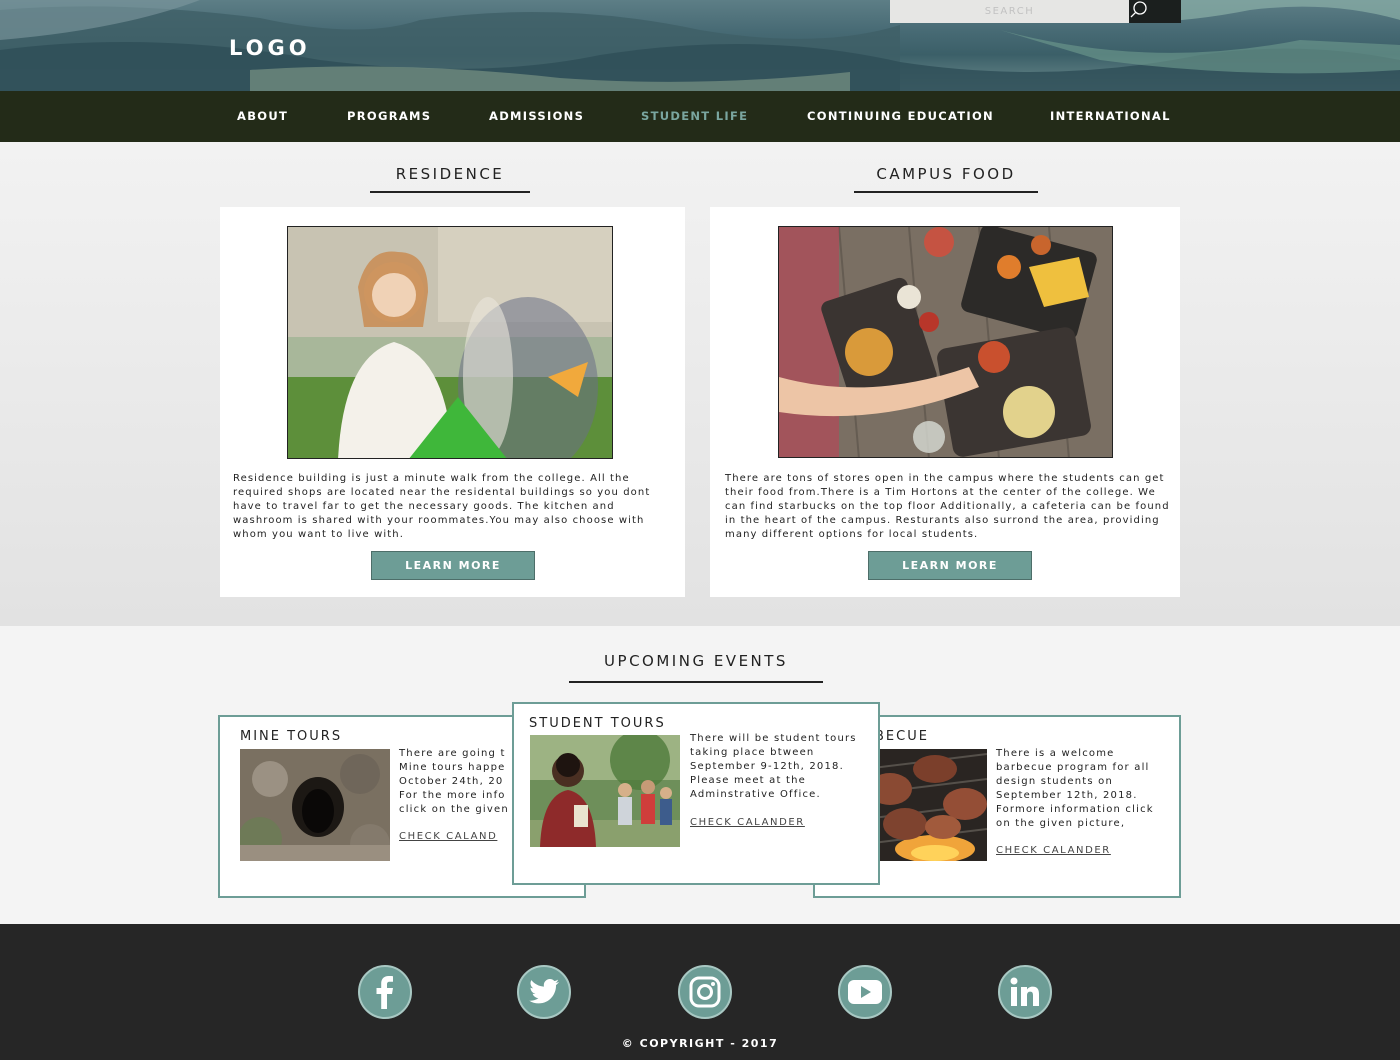  I want to click on twitter-icon, so click(544, 991).